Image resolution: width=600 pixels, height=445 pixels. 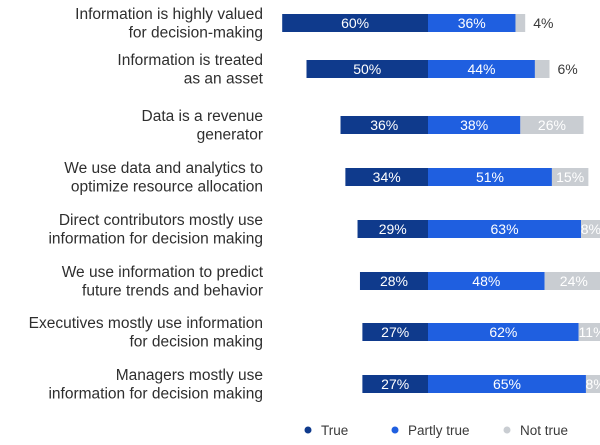 I want to click on value-label-not-true: 11%, so click(x=589, y=332).